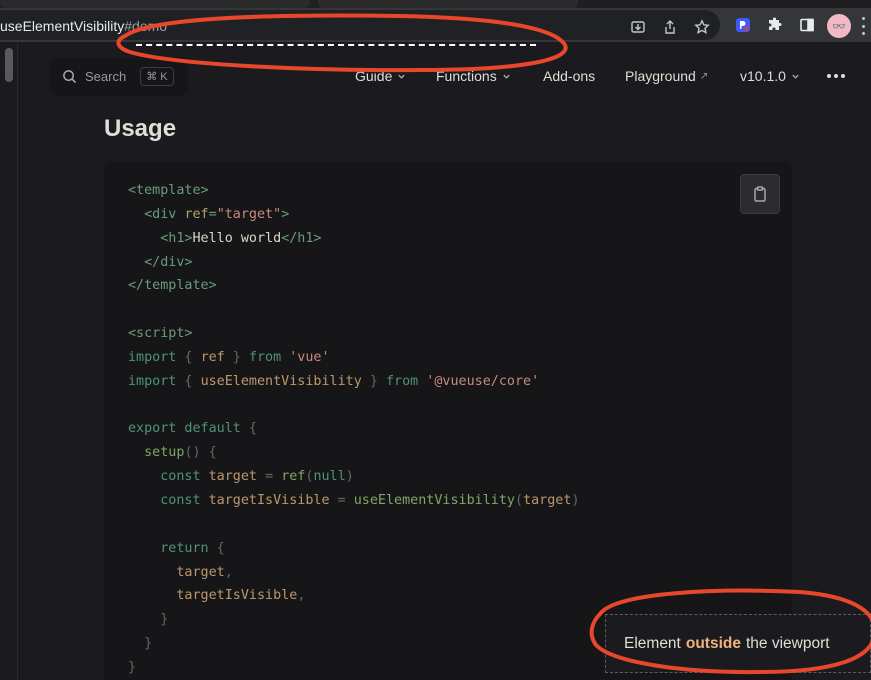  Describe the element at coordinates (354, 549) in the screenshot. I see `code-line: return {` at that location.